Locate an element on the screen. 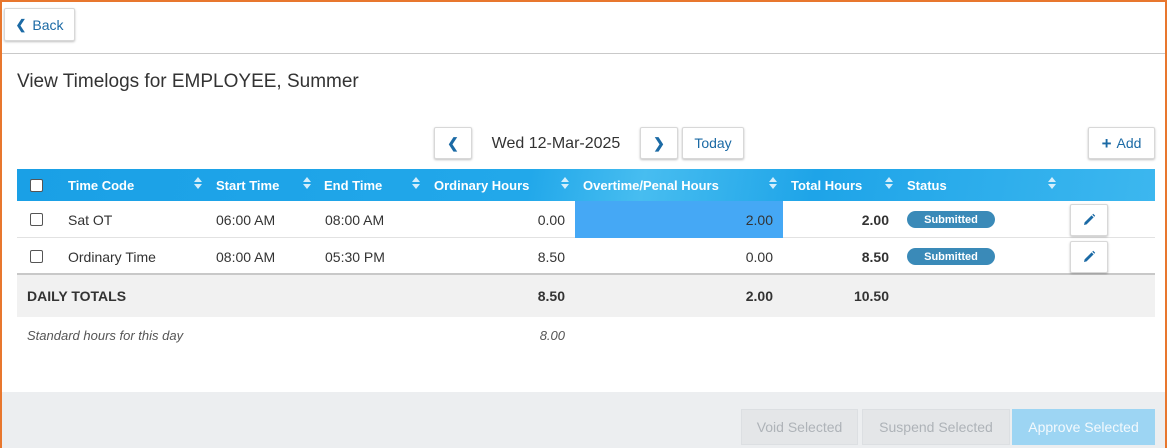  plus-icon: + is located at coordinates (1106, 143).